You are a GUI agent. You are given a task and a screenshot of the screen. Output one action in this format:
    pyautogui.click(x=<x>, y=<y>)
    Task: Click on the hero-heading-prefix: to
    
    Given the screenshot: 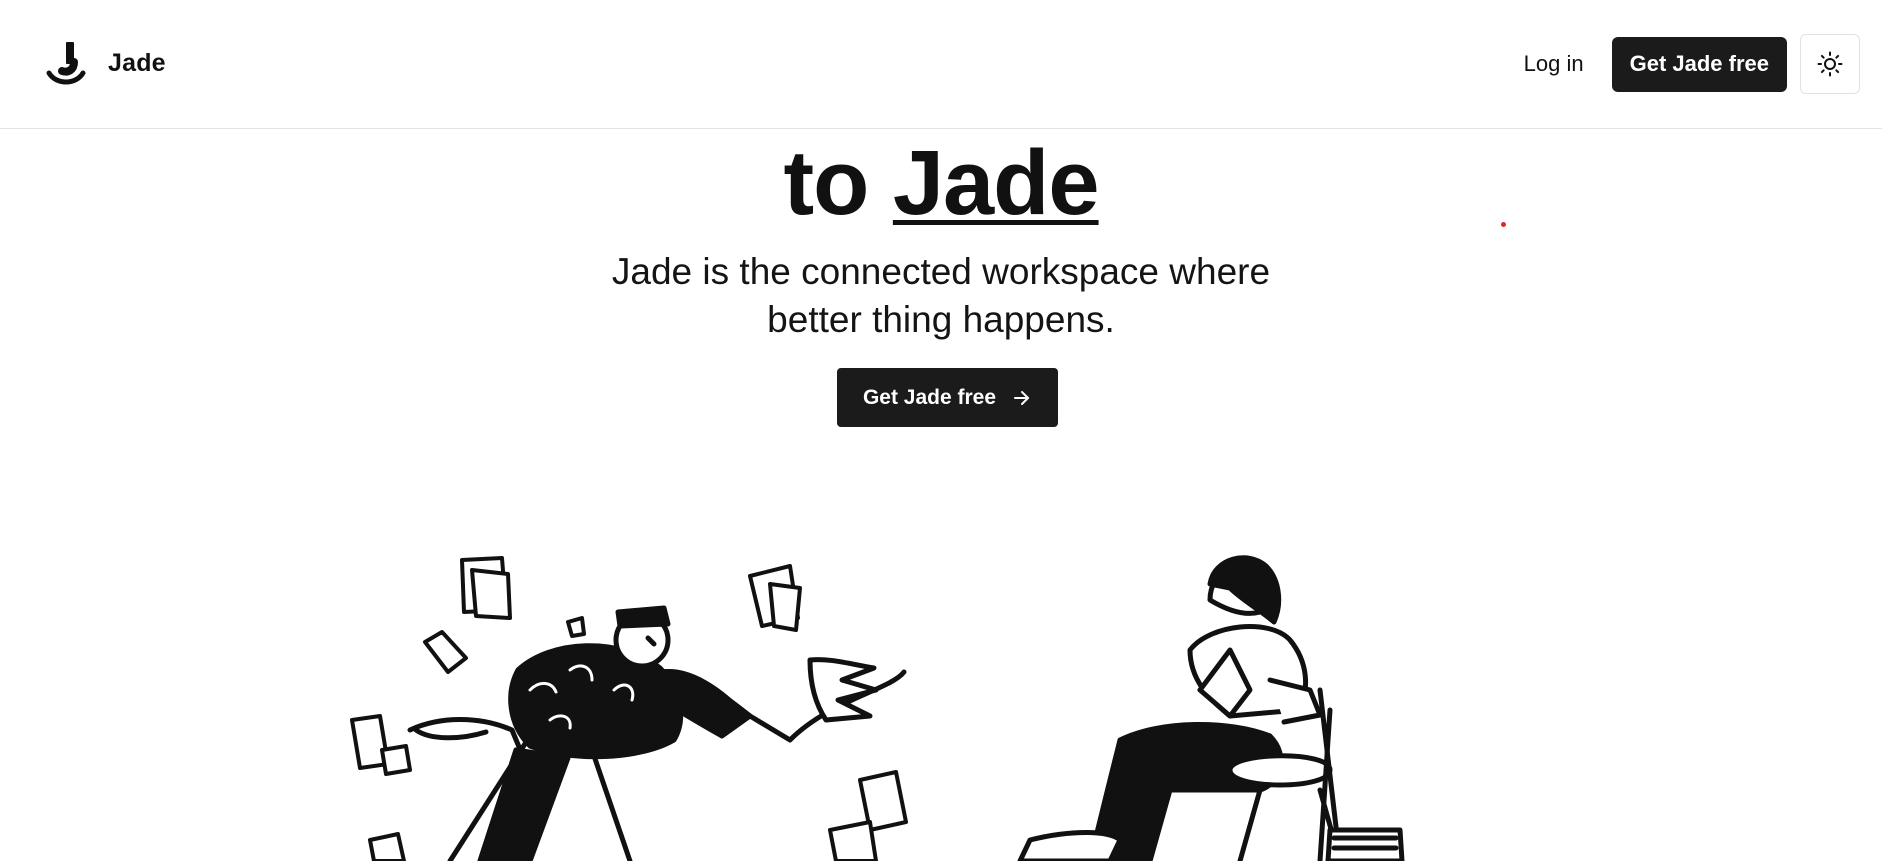 What is the action you would take?
    pyautogui.click(x=826, y=183)
    